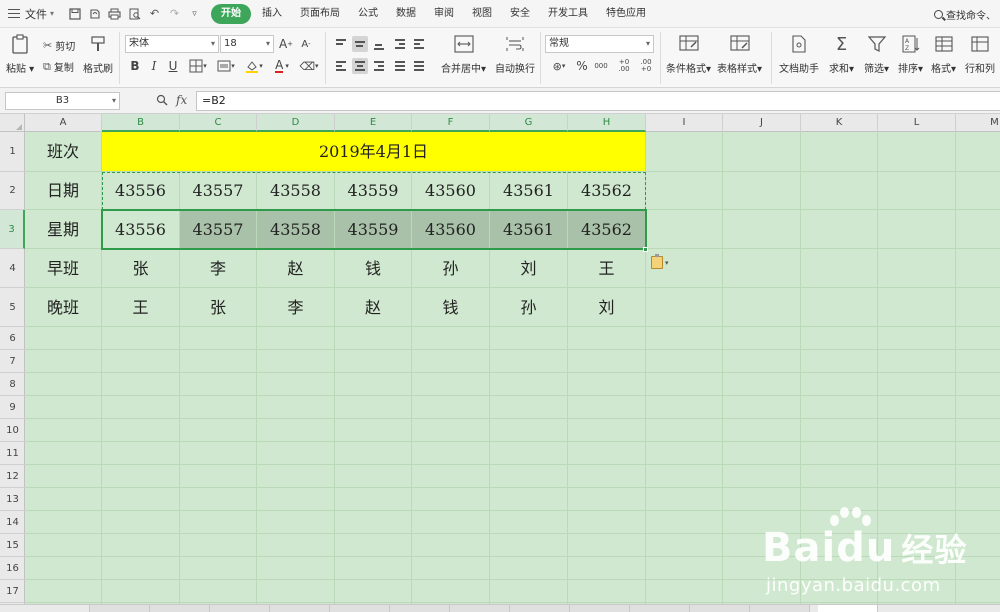 Image resolution: width=1000 pixels, height=612 pixels. Describe the element at coordinates (451, 123) in the screenshot. I see `column-header-f: F` at that location.